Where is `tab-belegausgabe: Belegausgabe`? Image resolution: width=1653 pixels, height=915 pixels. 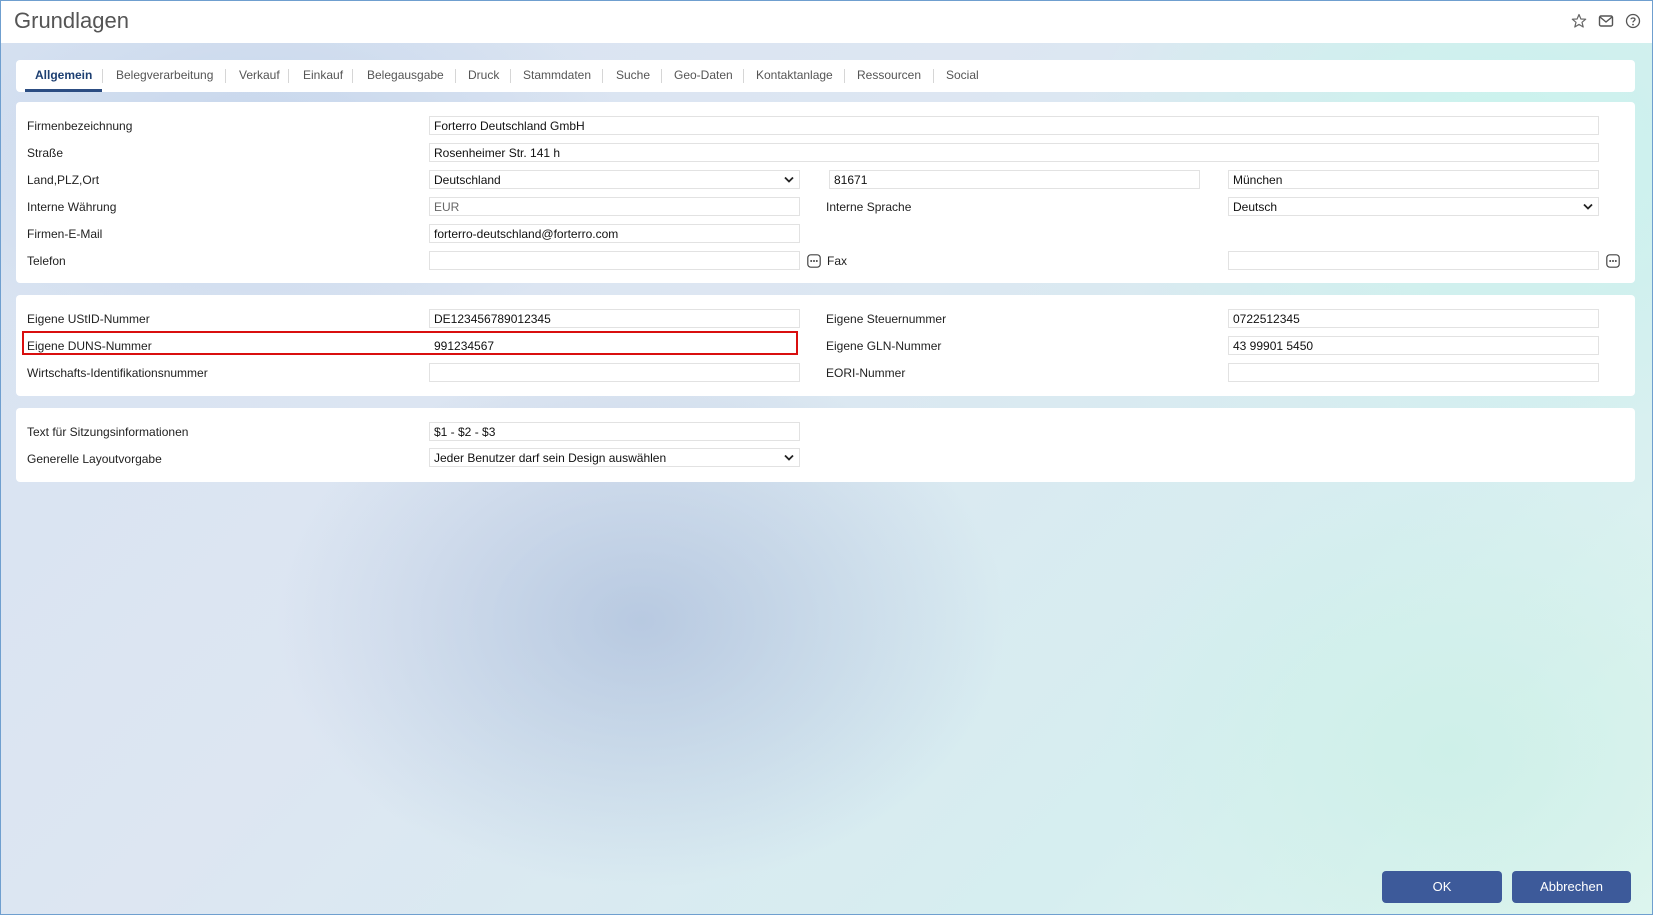 tab-belegausgabe: Belegausgabe is located at coordinates (405, 76).